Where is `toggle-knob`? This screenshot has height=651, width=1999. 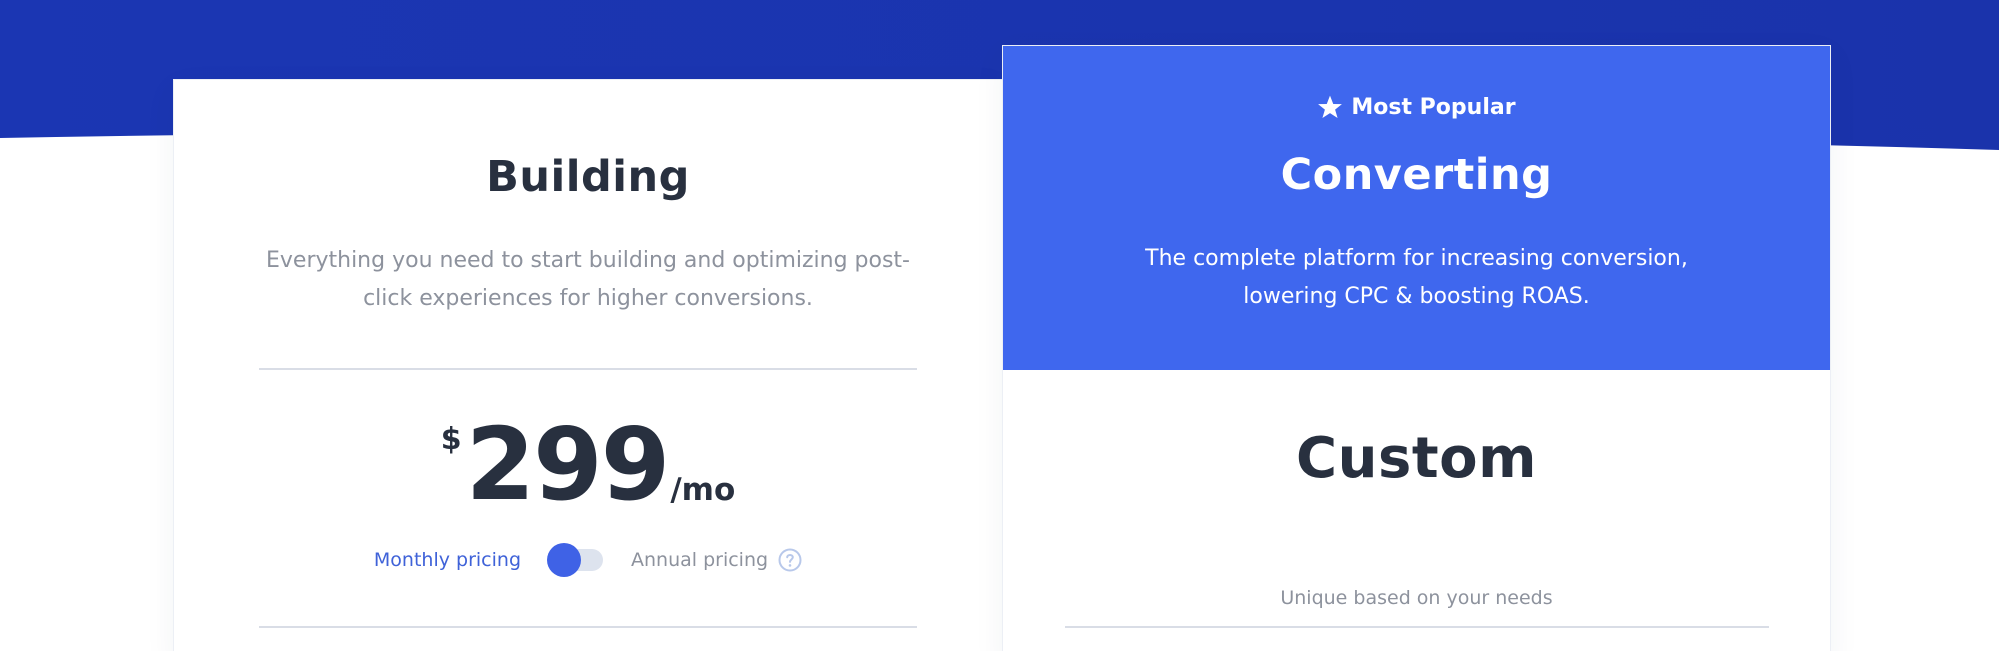
toggle-knob is located at coordinates (564, 560).